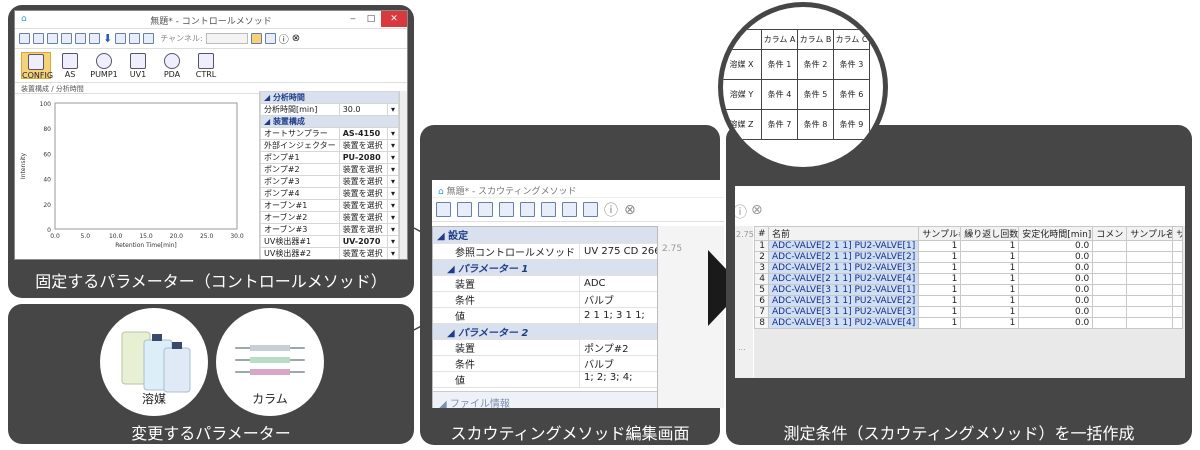  What do you see at coordinates (329, 169) in the screenshot?
I see `property-row: ポンプ#2 装置を選択 ▾` at bounding box center [329, 169].